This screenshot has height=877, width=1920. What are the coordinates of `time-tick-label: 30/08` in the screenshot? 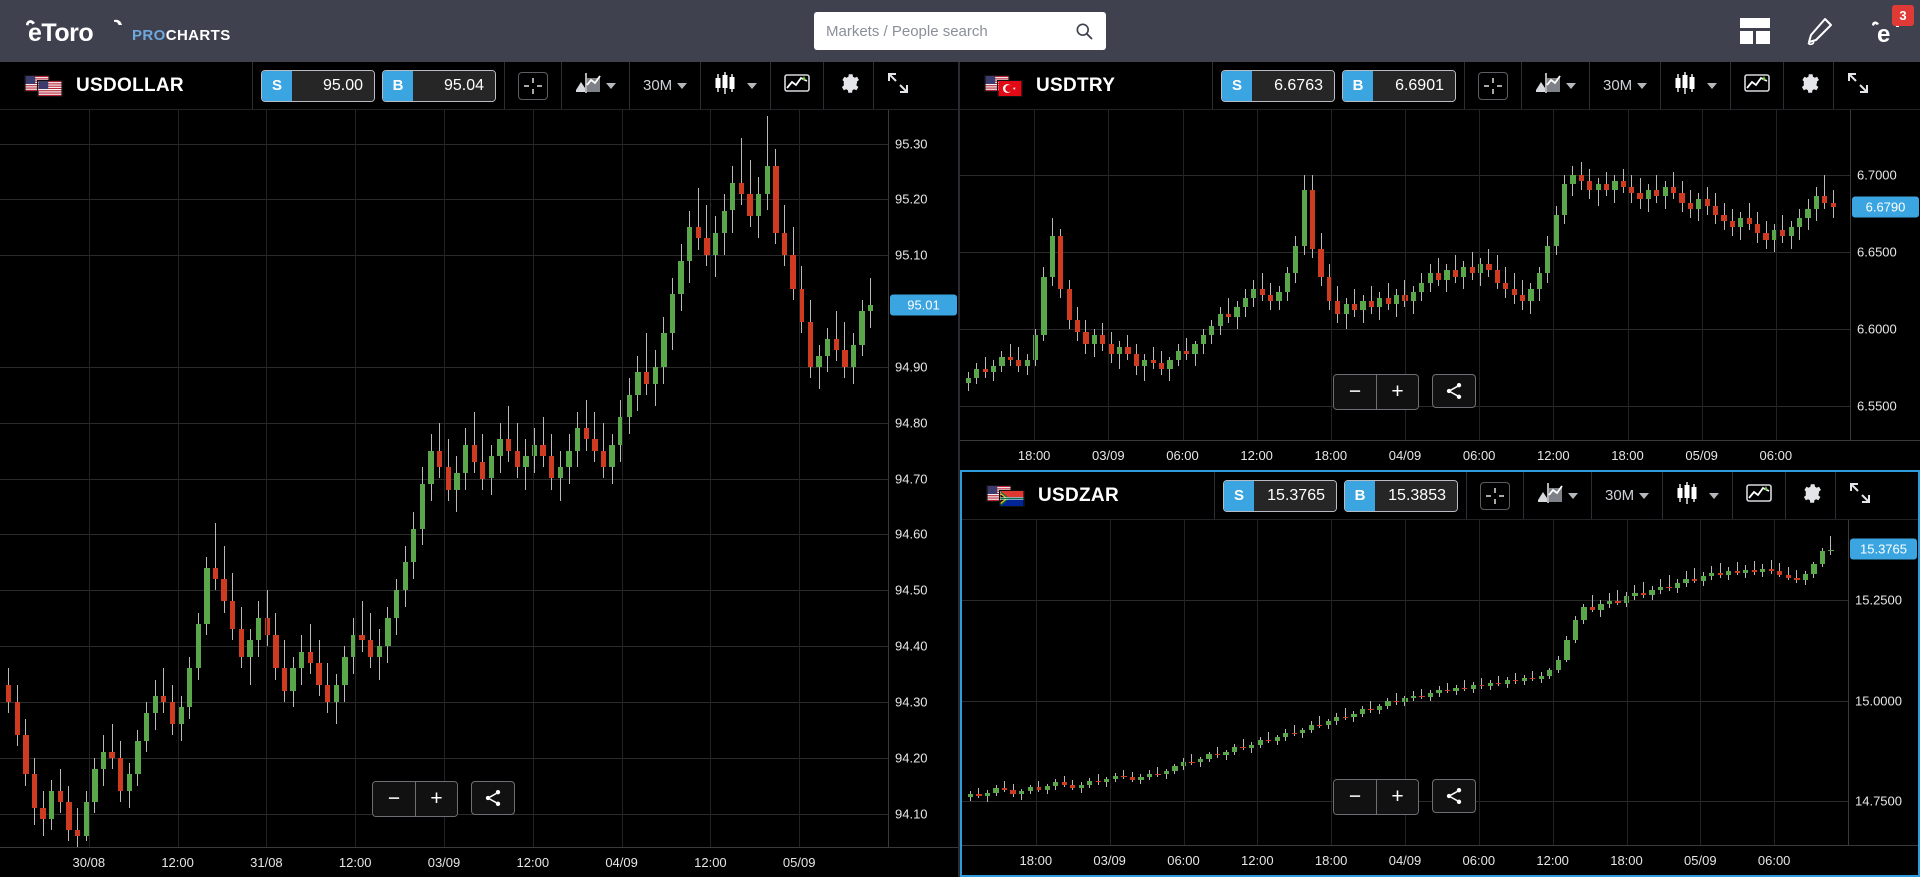 It's located at (89, 862).